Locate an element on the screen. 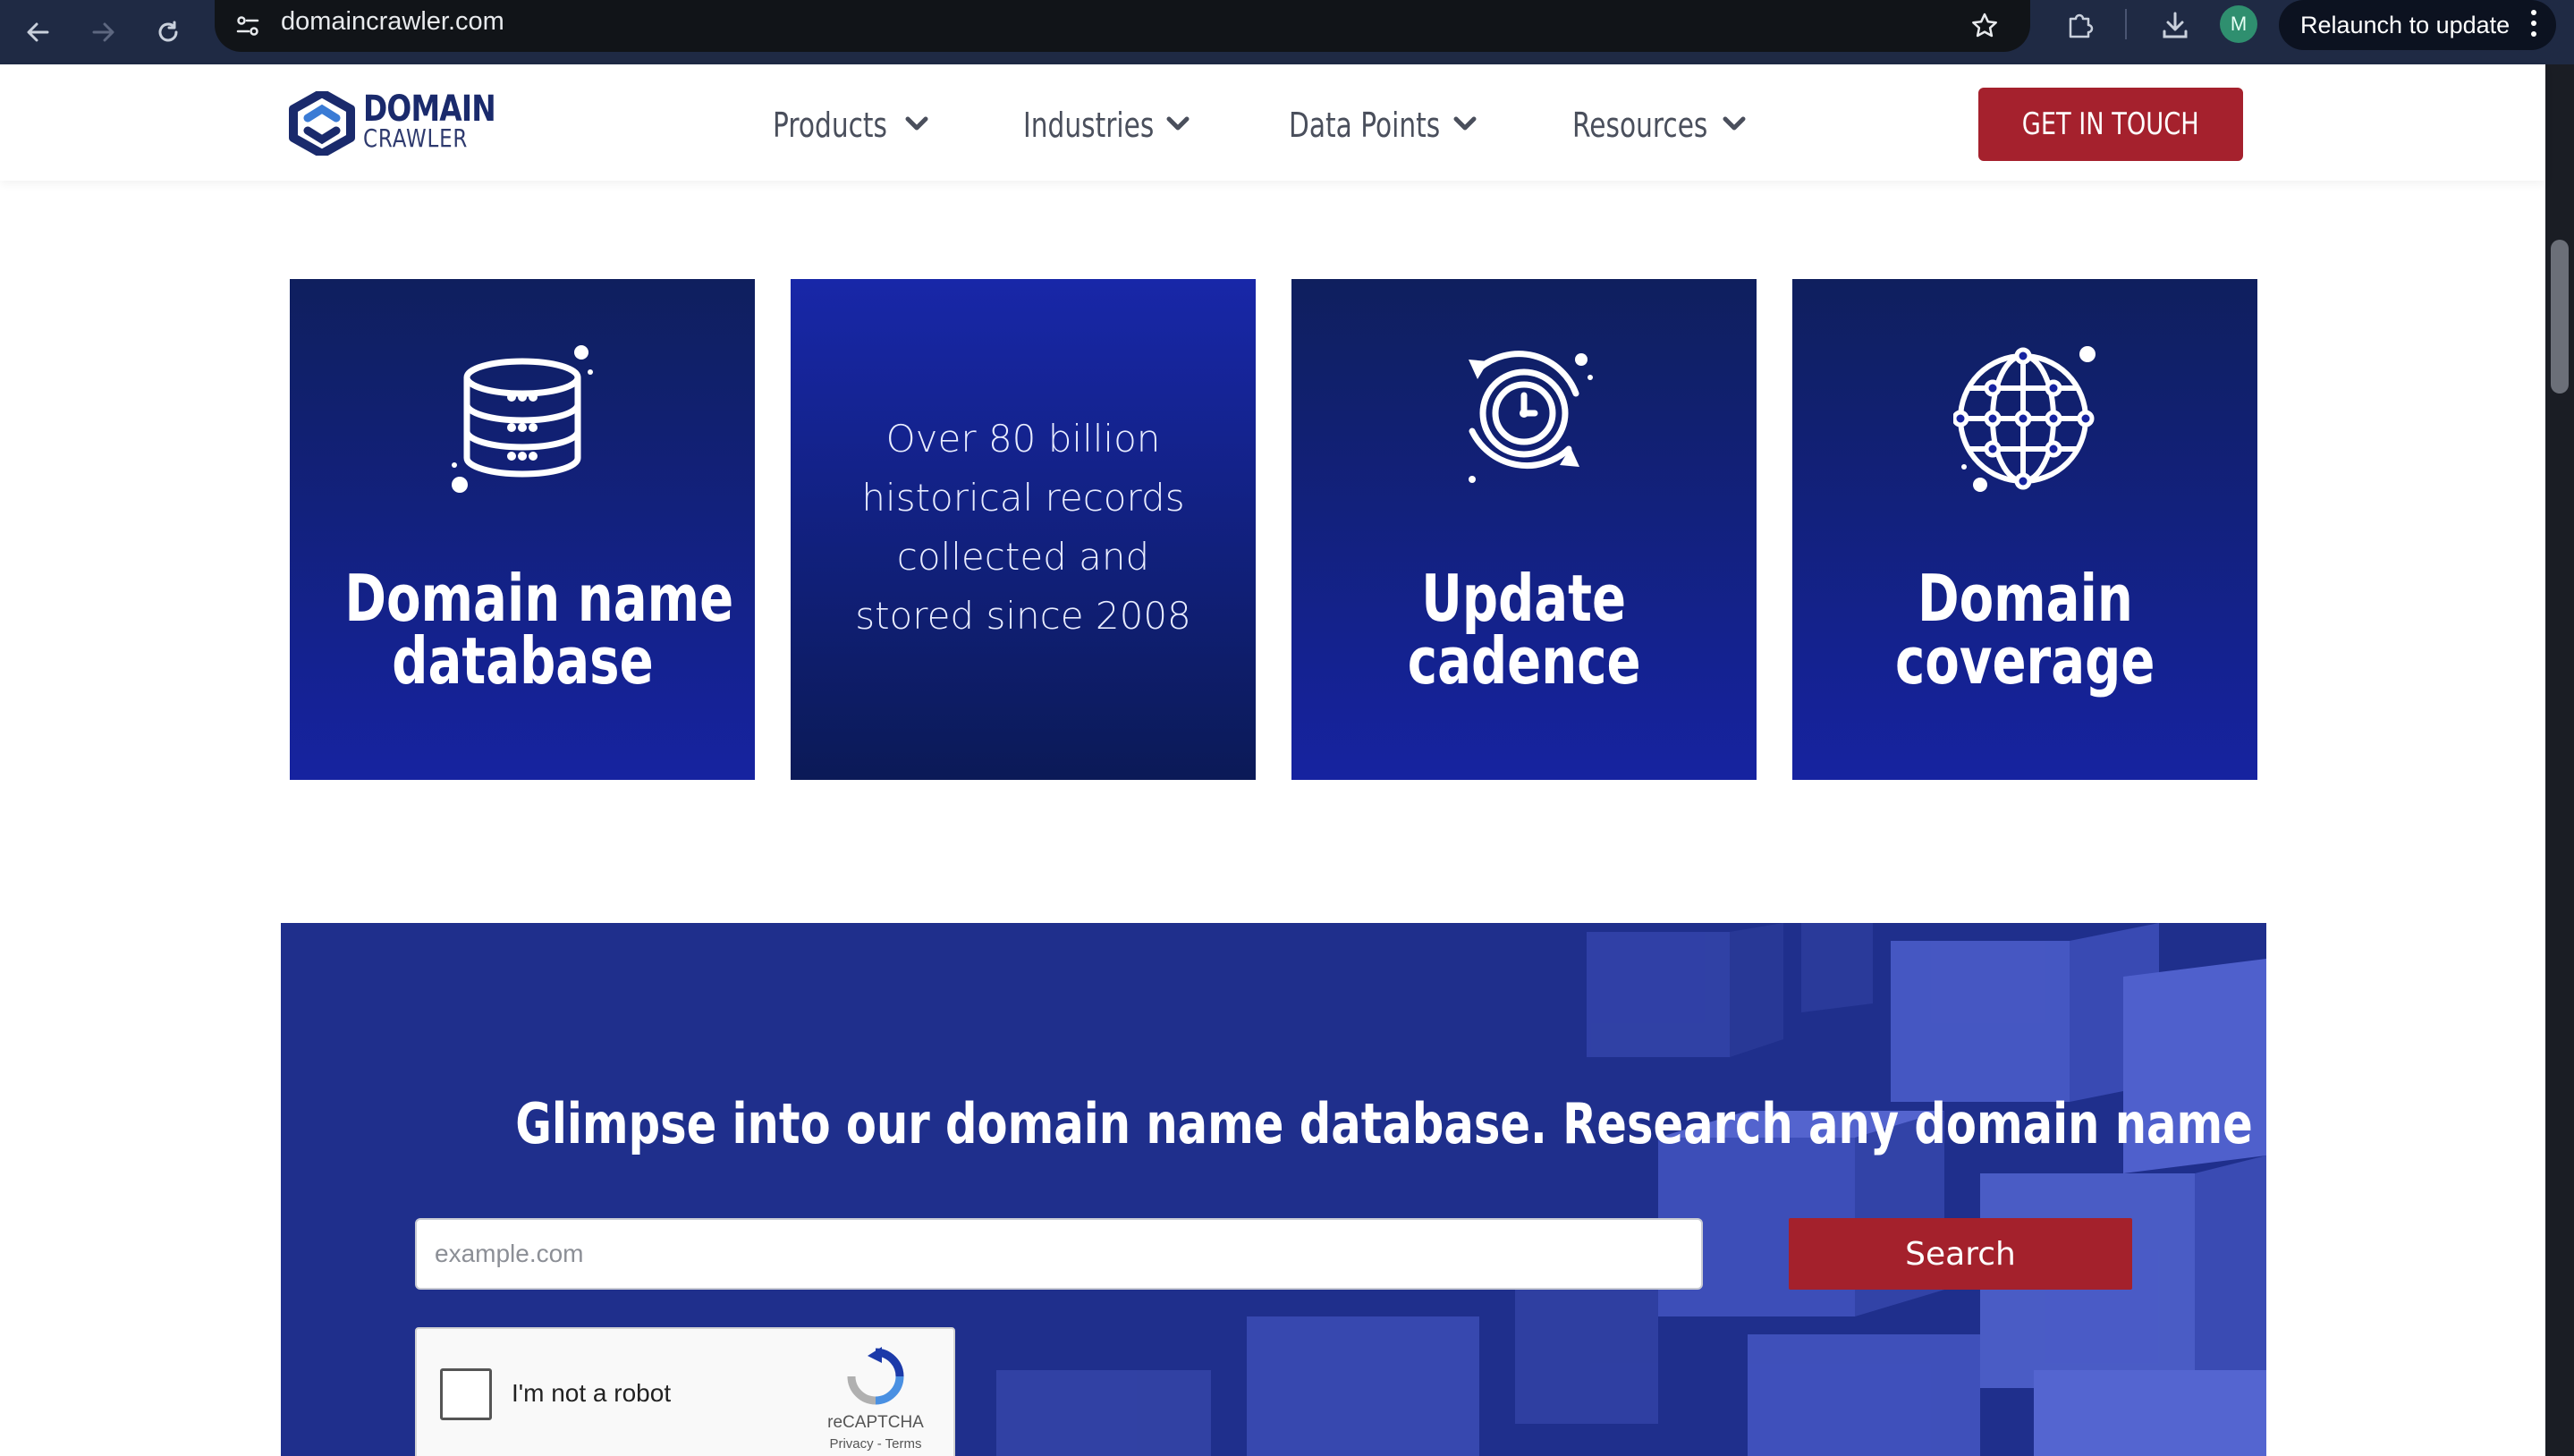 Image resolution: width=2574 pixels, height=1456 pixels. nav-industries-label: Industries is located at coordinates (1089, 125).